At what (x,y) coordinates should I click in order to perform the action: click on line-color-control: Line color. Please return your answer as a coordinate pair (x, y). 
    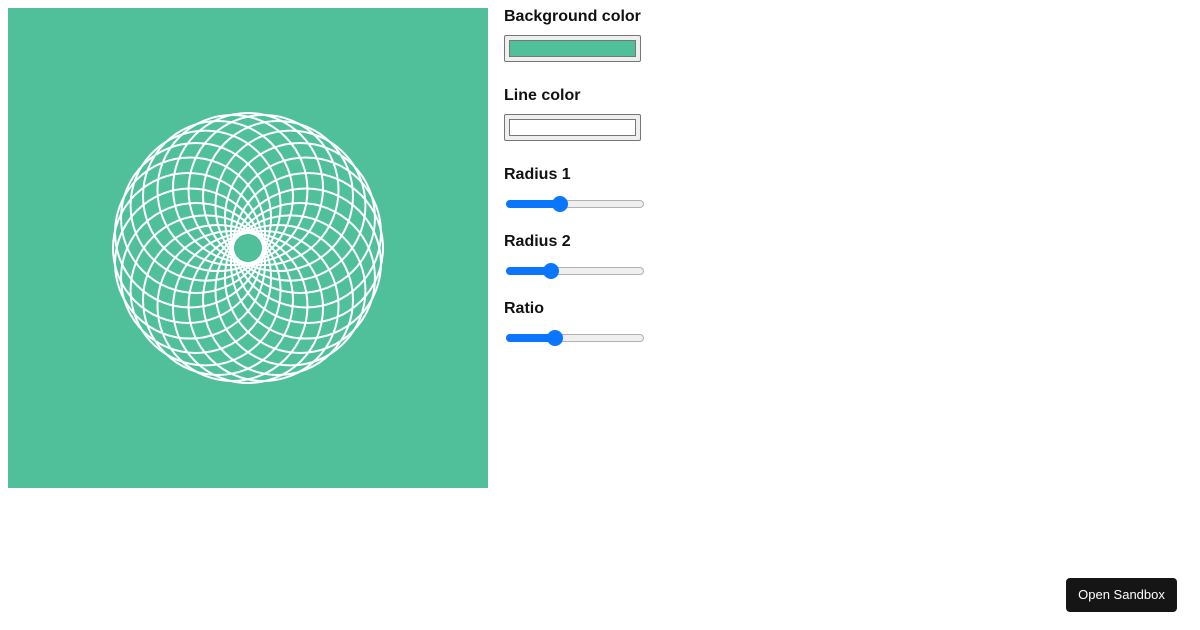
    Looking at the image, I should click on (604, 114).